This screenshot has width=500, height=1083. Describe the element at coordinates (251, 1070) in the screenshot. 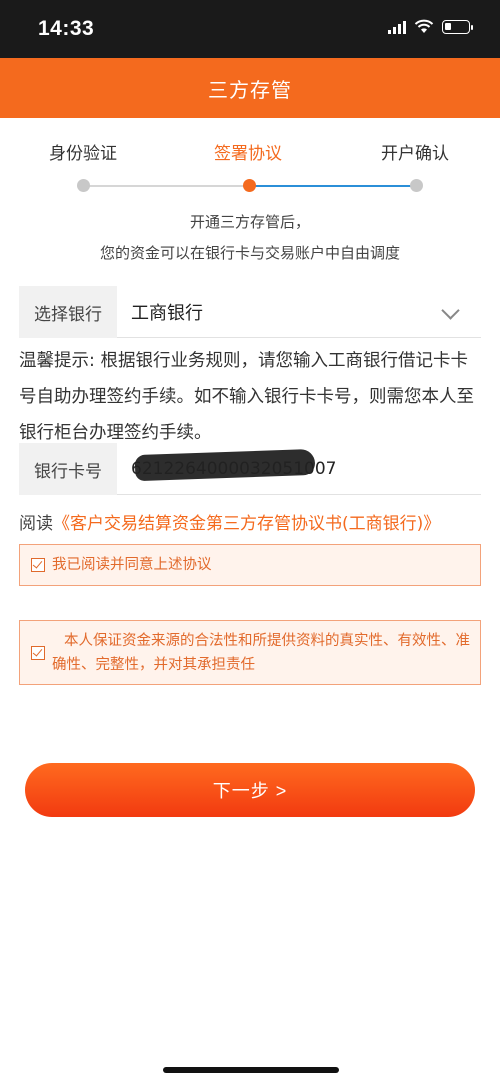

I see `home-indicator` at that location.